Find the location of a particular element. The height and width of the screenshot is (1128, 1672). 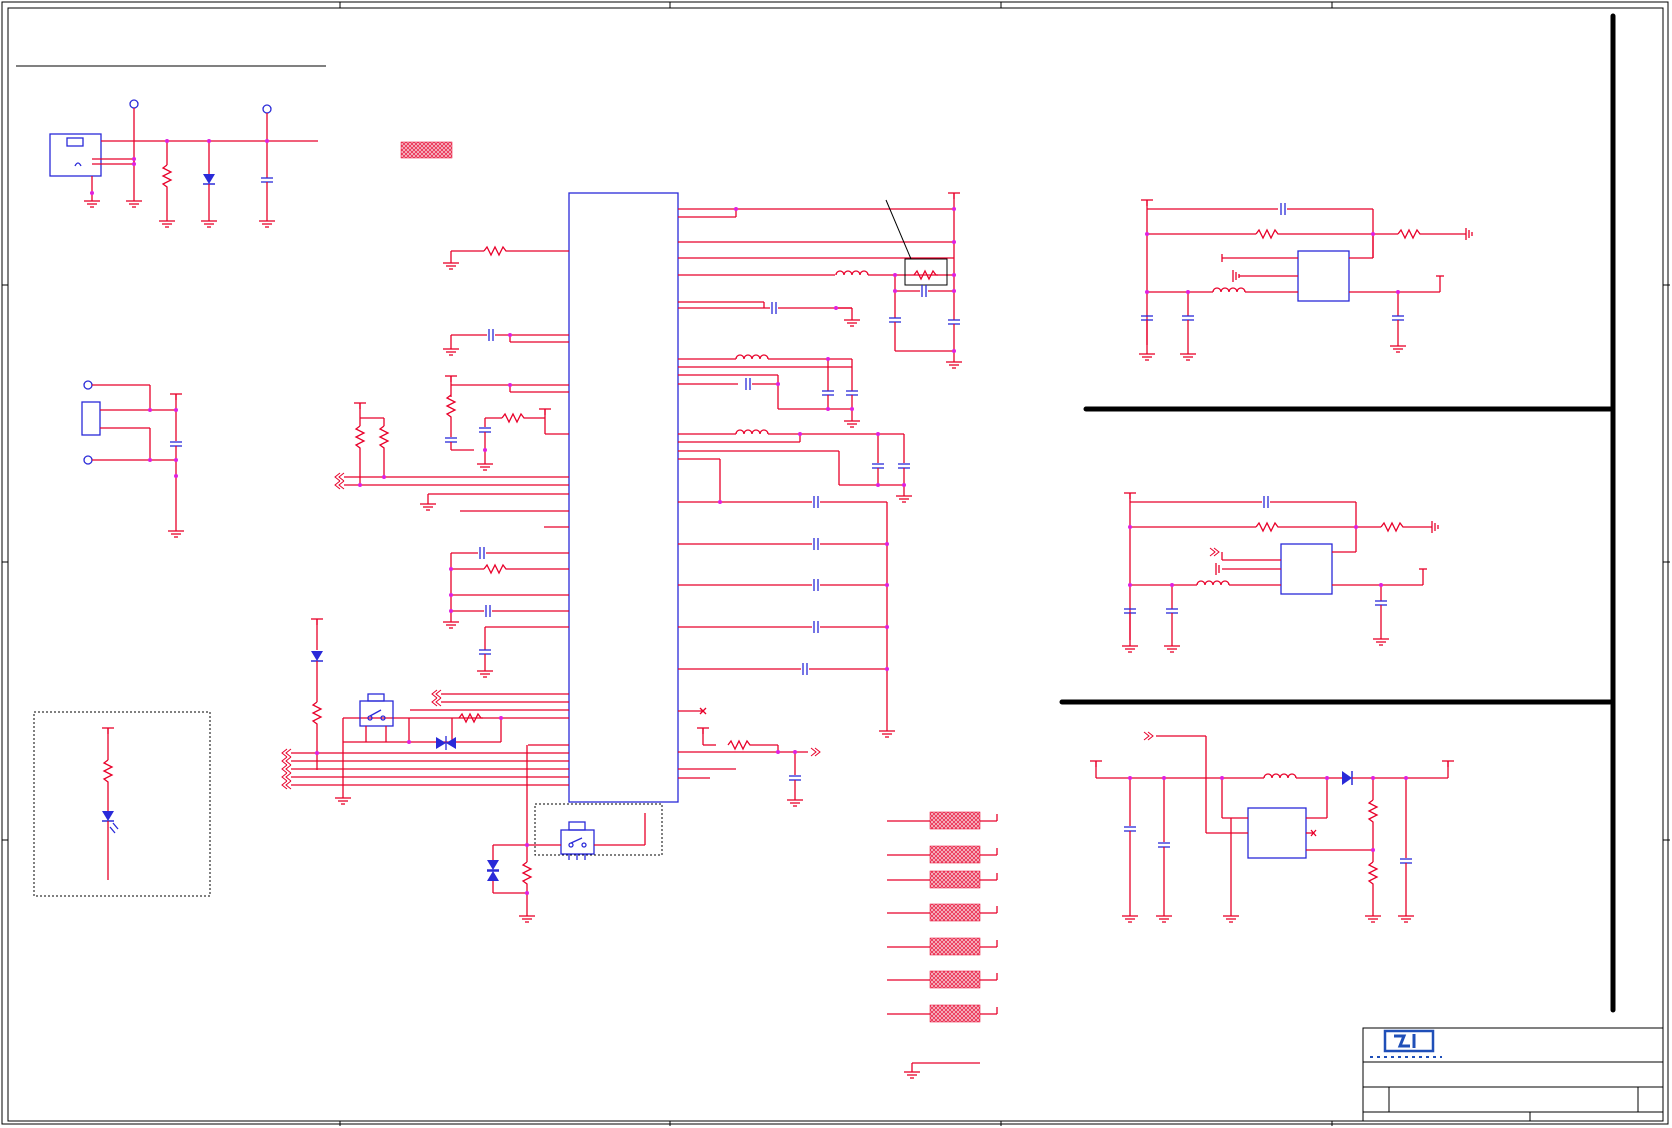

boost-converter is located at coordinates (1272, 827).